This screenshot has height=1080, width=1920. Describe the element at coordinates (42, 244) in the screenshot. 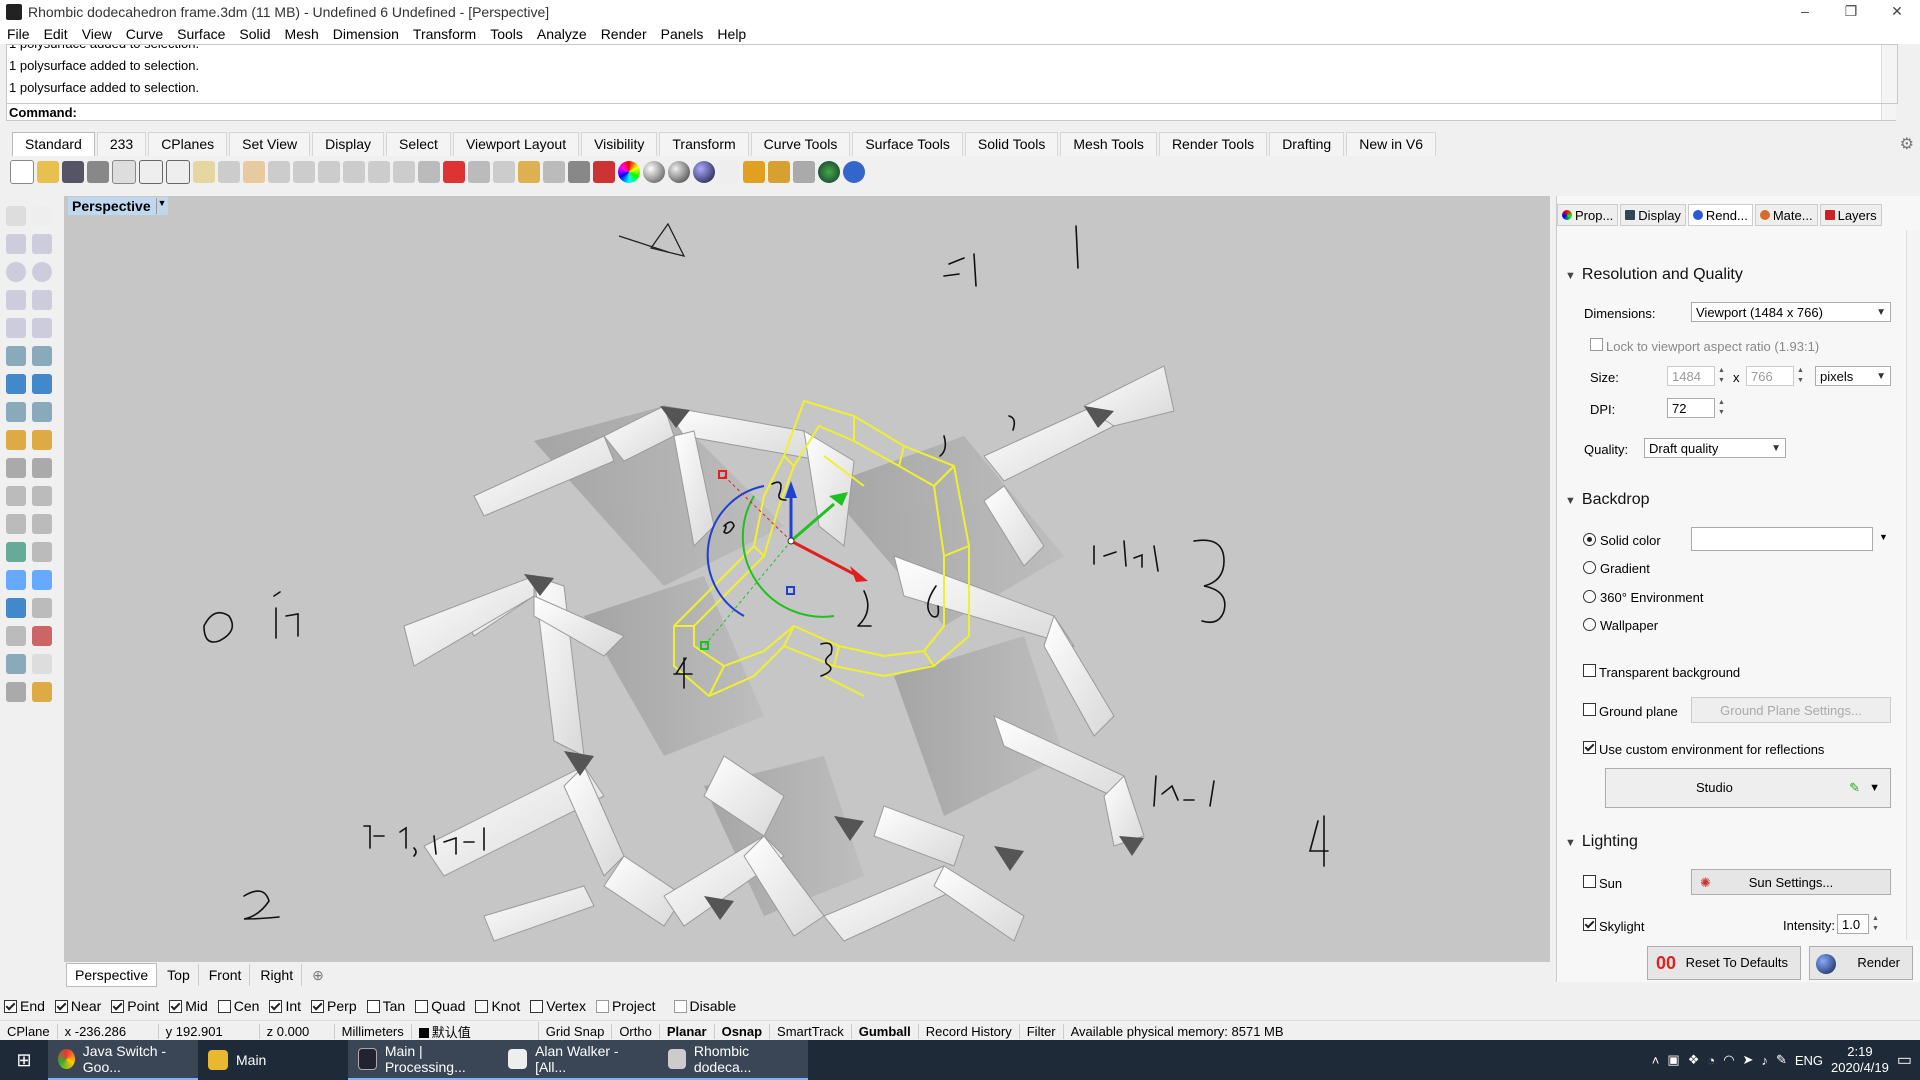

I see `curve-icon` at that location.